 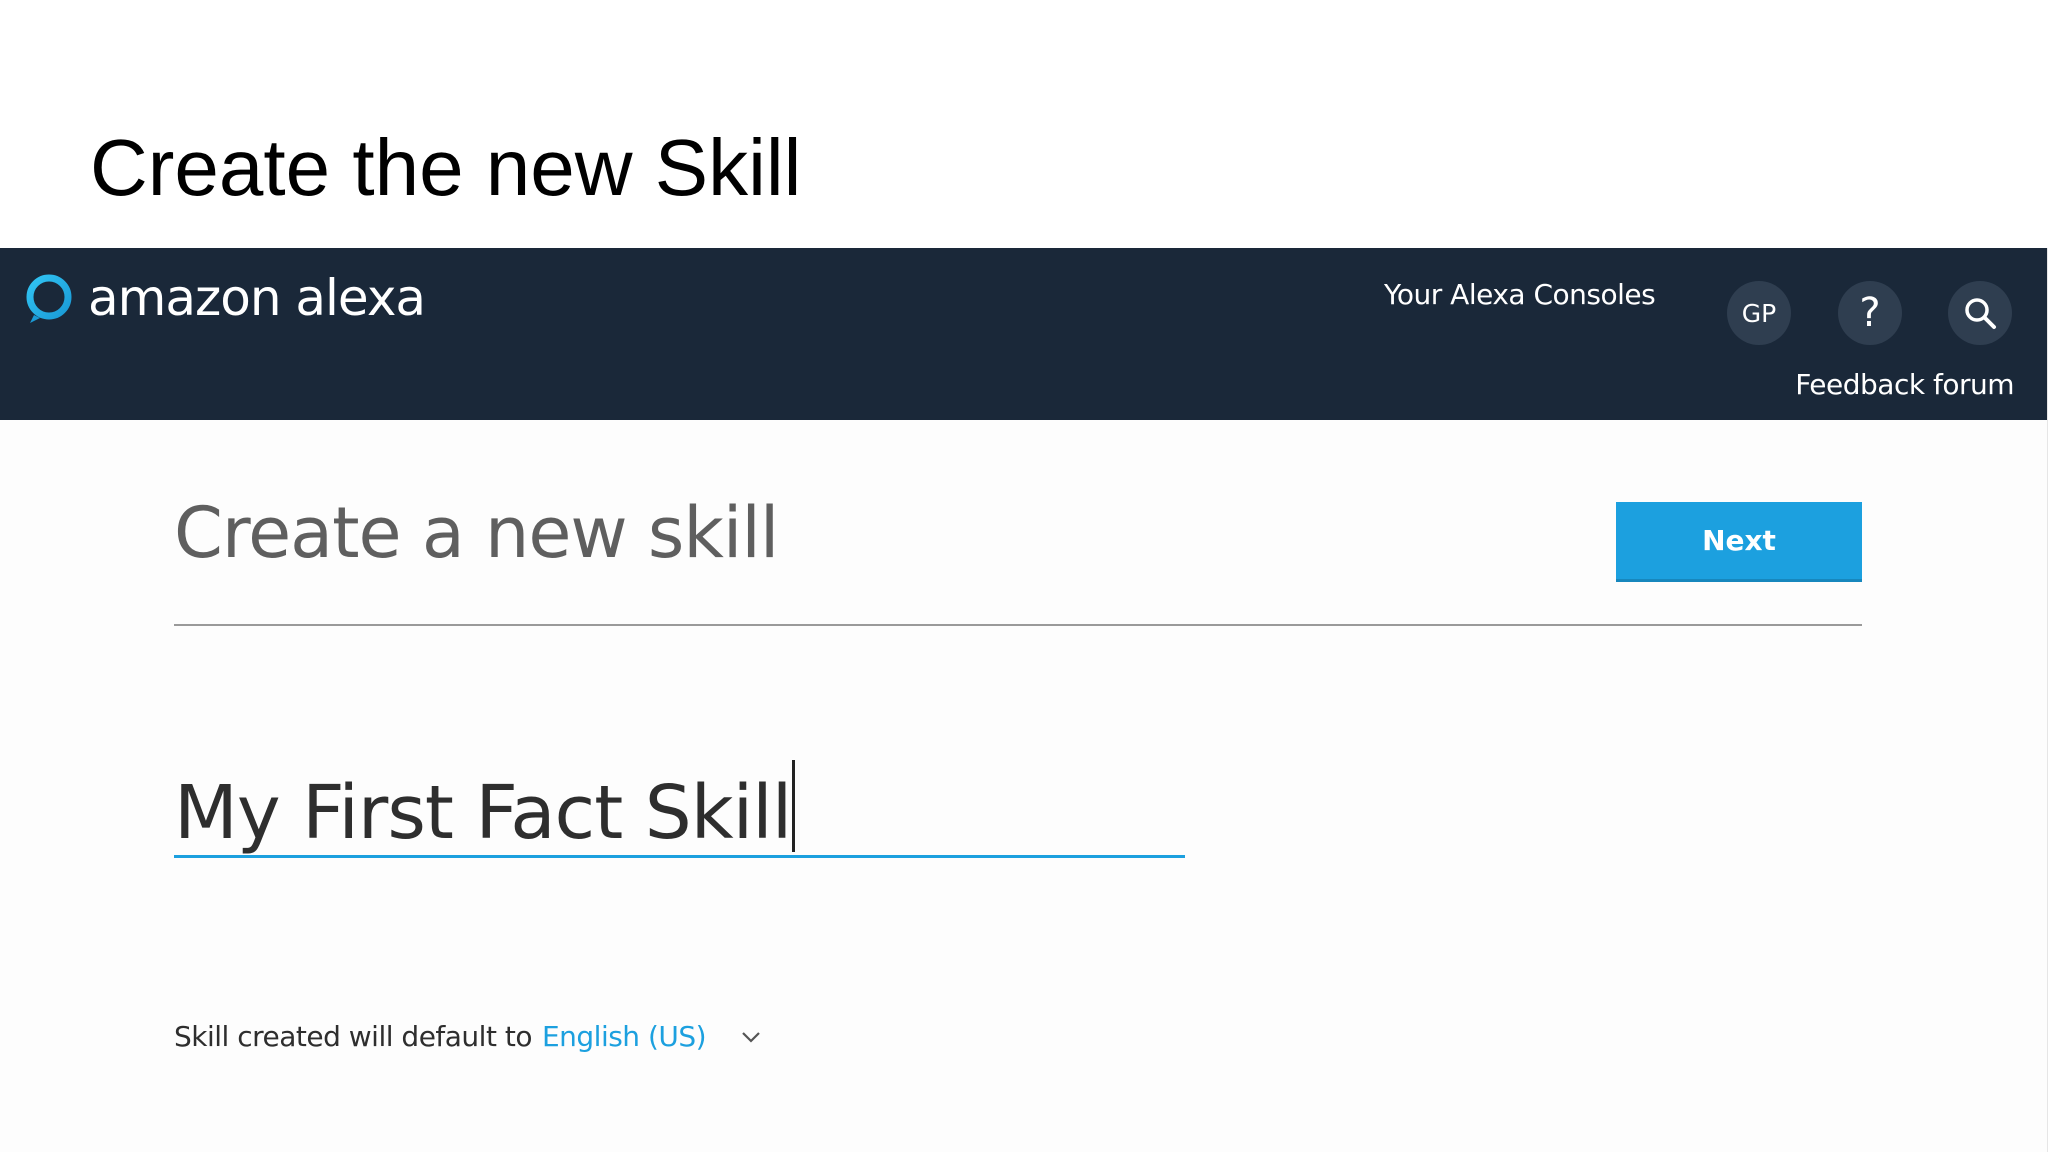 What do you see at coordinates (1018, 625) in the screenshot?
I see `heading-divider` at bounding box center [1018, 625].